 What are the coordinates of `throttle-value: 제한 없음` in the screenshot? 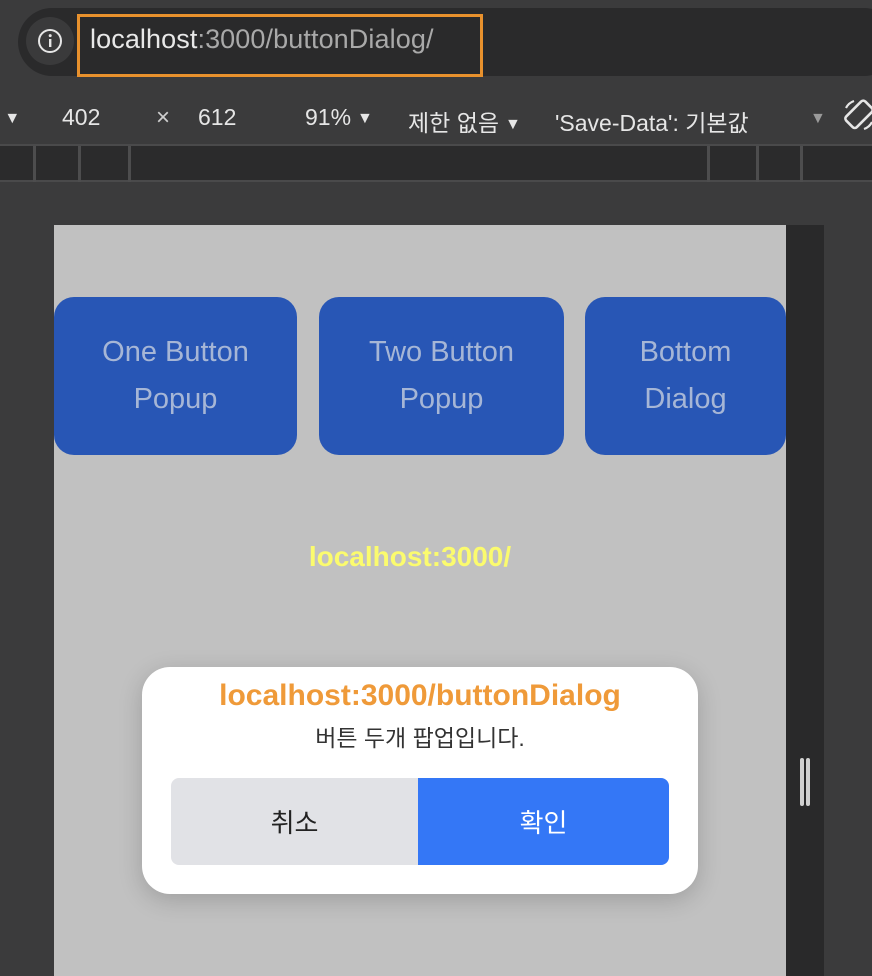 It's located at (454, 123).